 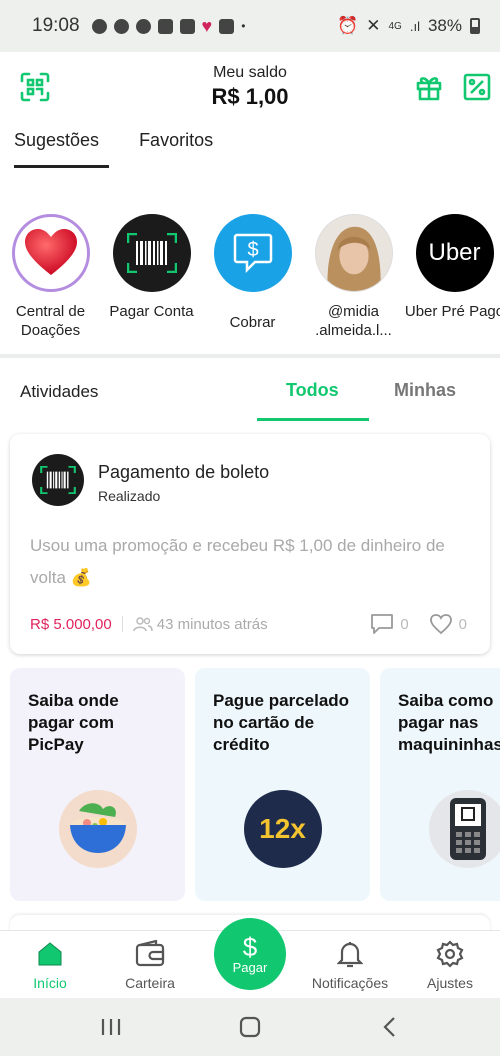 What do you see at coordinates (395, 26) in the screenshot?
I see `signal-icon: 4G` at bounding box center [395, 26].